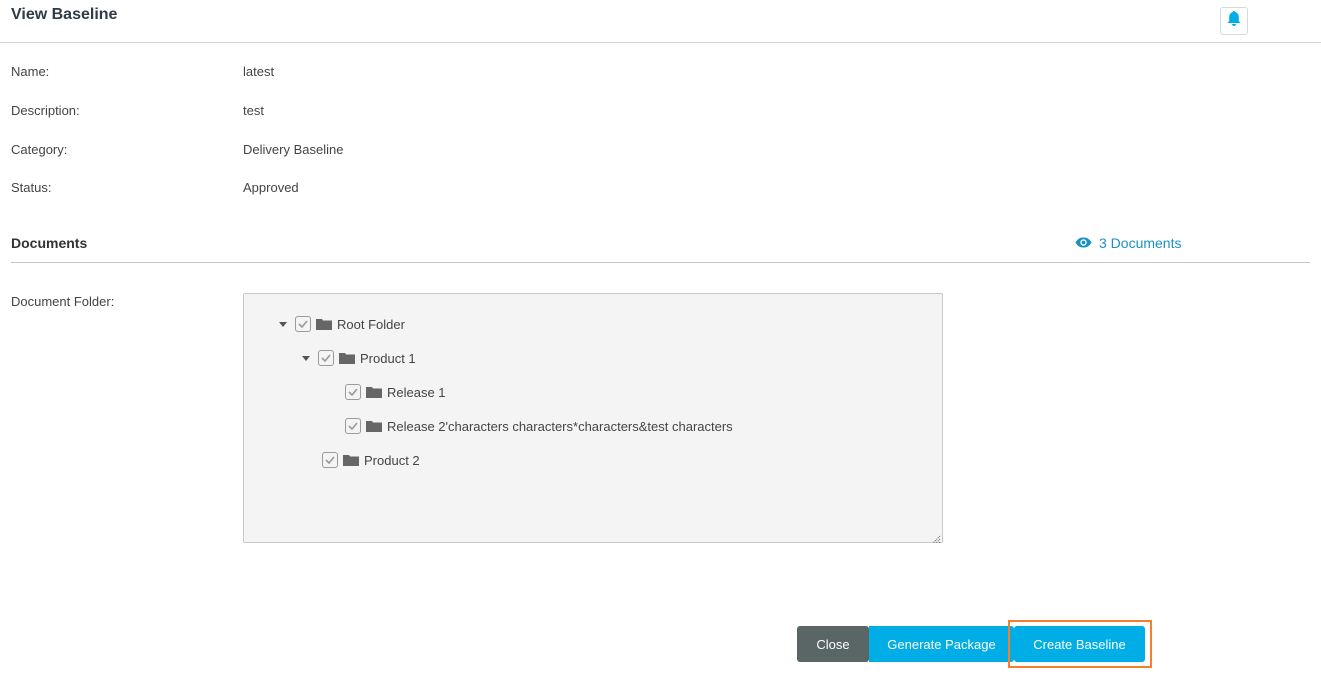  I want to click on category-value: Delivery Baseline, so click(293, 149).